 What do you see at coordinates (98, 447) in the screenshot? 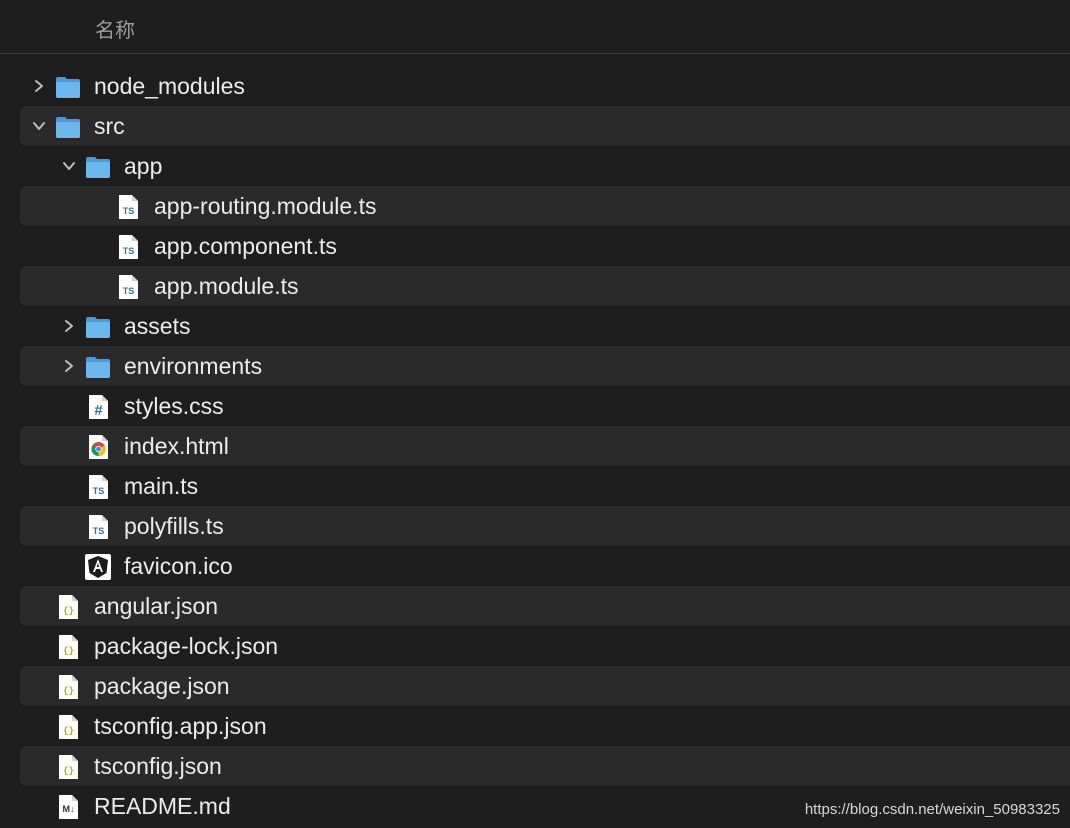
I see `chrome-html-file-icon` at bounding box center [98, 447].